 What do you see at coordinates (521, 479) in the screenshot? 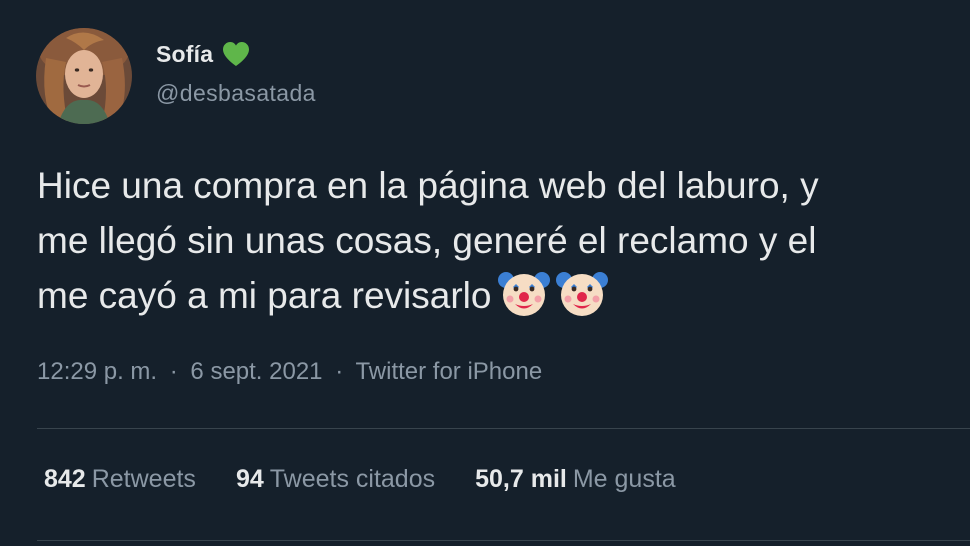
I see `likes-count: 50,7 mil` at bounding box center [521, 479].